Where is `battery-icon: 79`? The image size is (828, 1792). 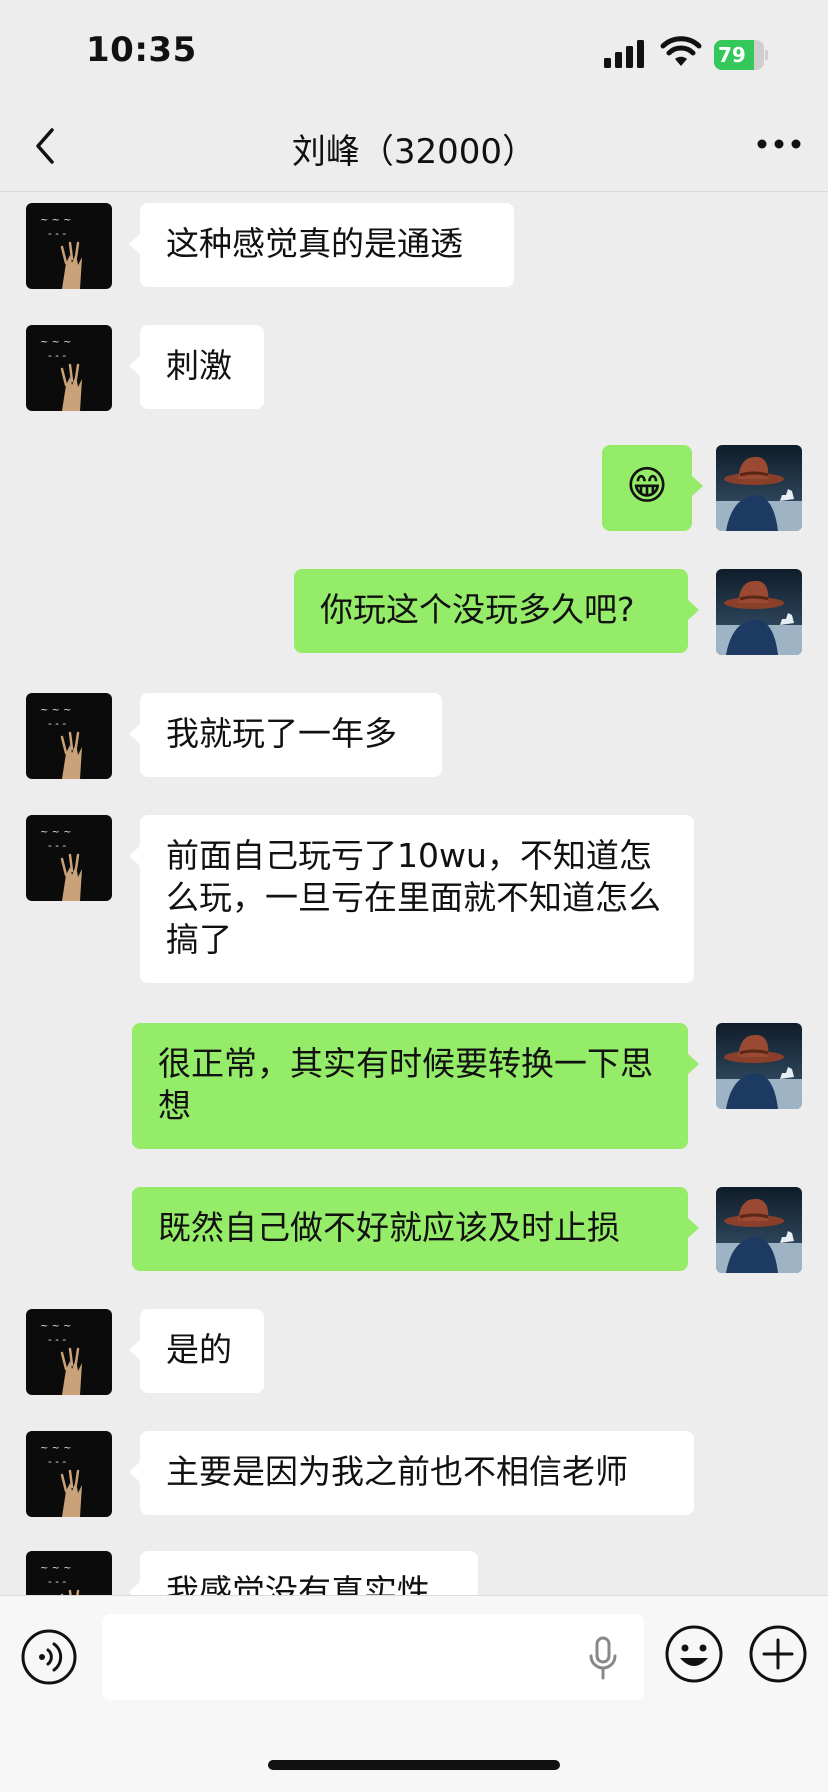
battery-icon: 79 is located at coordinates (741, 55).